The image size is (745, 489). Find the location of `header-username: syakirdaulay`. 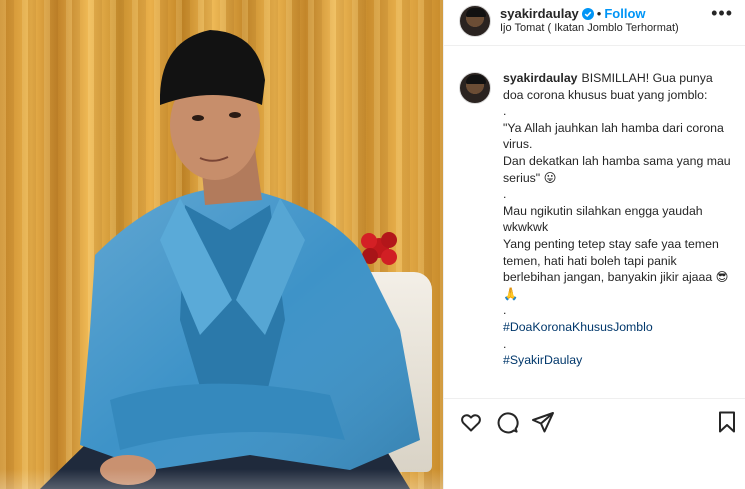

header-username: syakirdaulay is located at coordinates (539, 13).